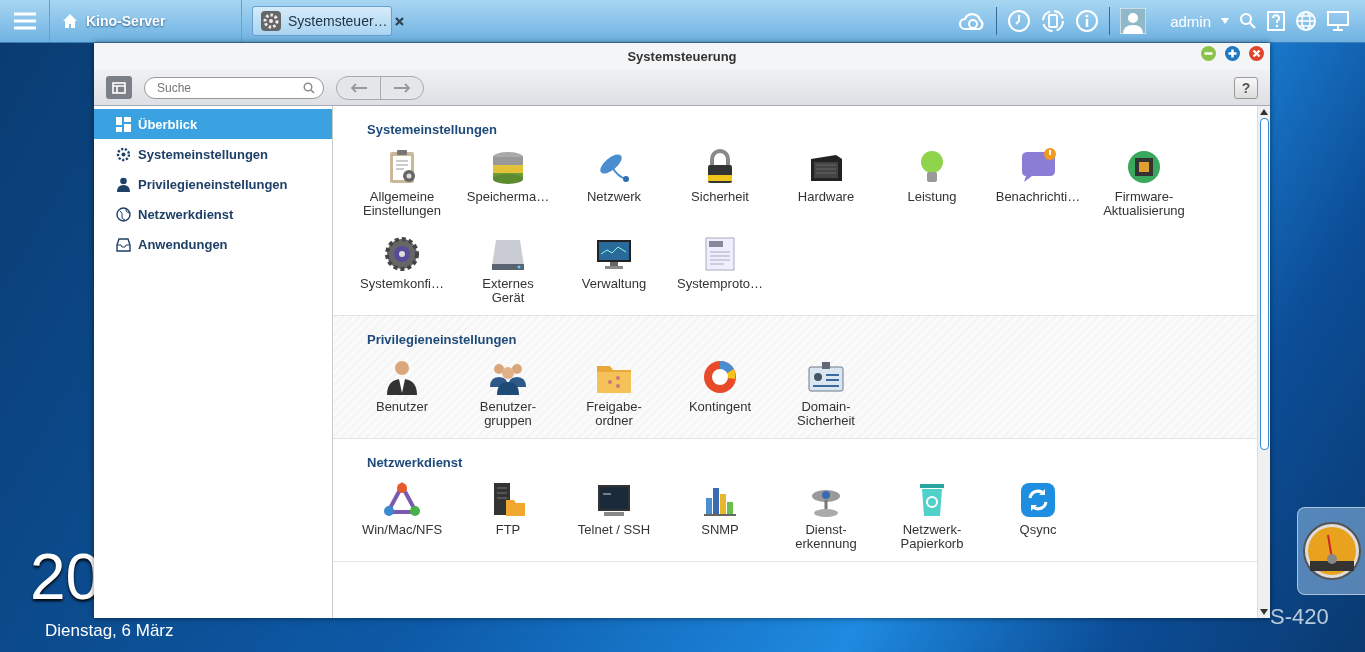  What do you see at coordinates (433, 129) in the screenshot?
I see `section-heading: Systemeinstellungen` at bounding box center [433, 129].